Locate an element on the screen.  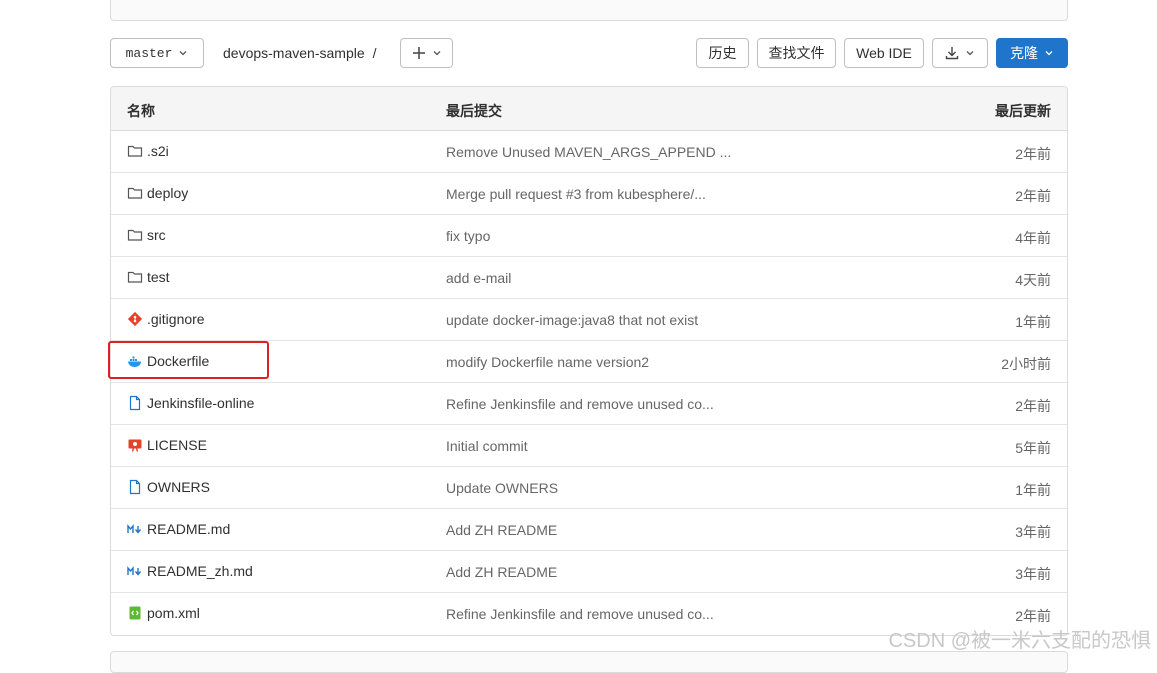
clone-label: 克隆 is located at coordinates (1024, 53).